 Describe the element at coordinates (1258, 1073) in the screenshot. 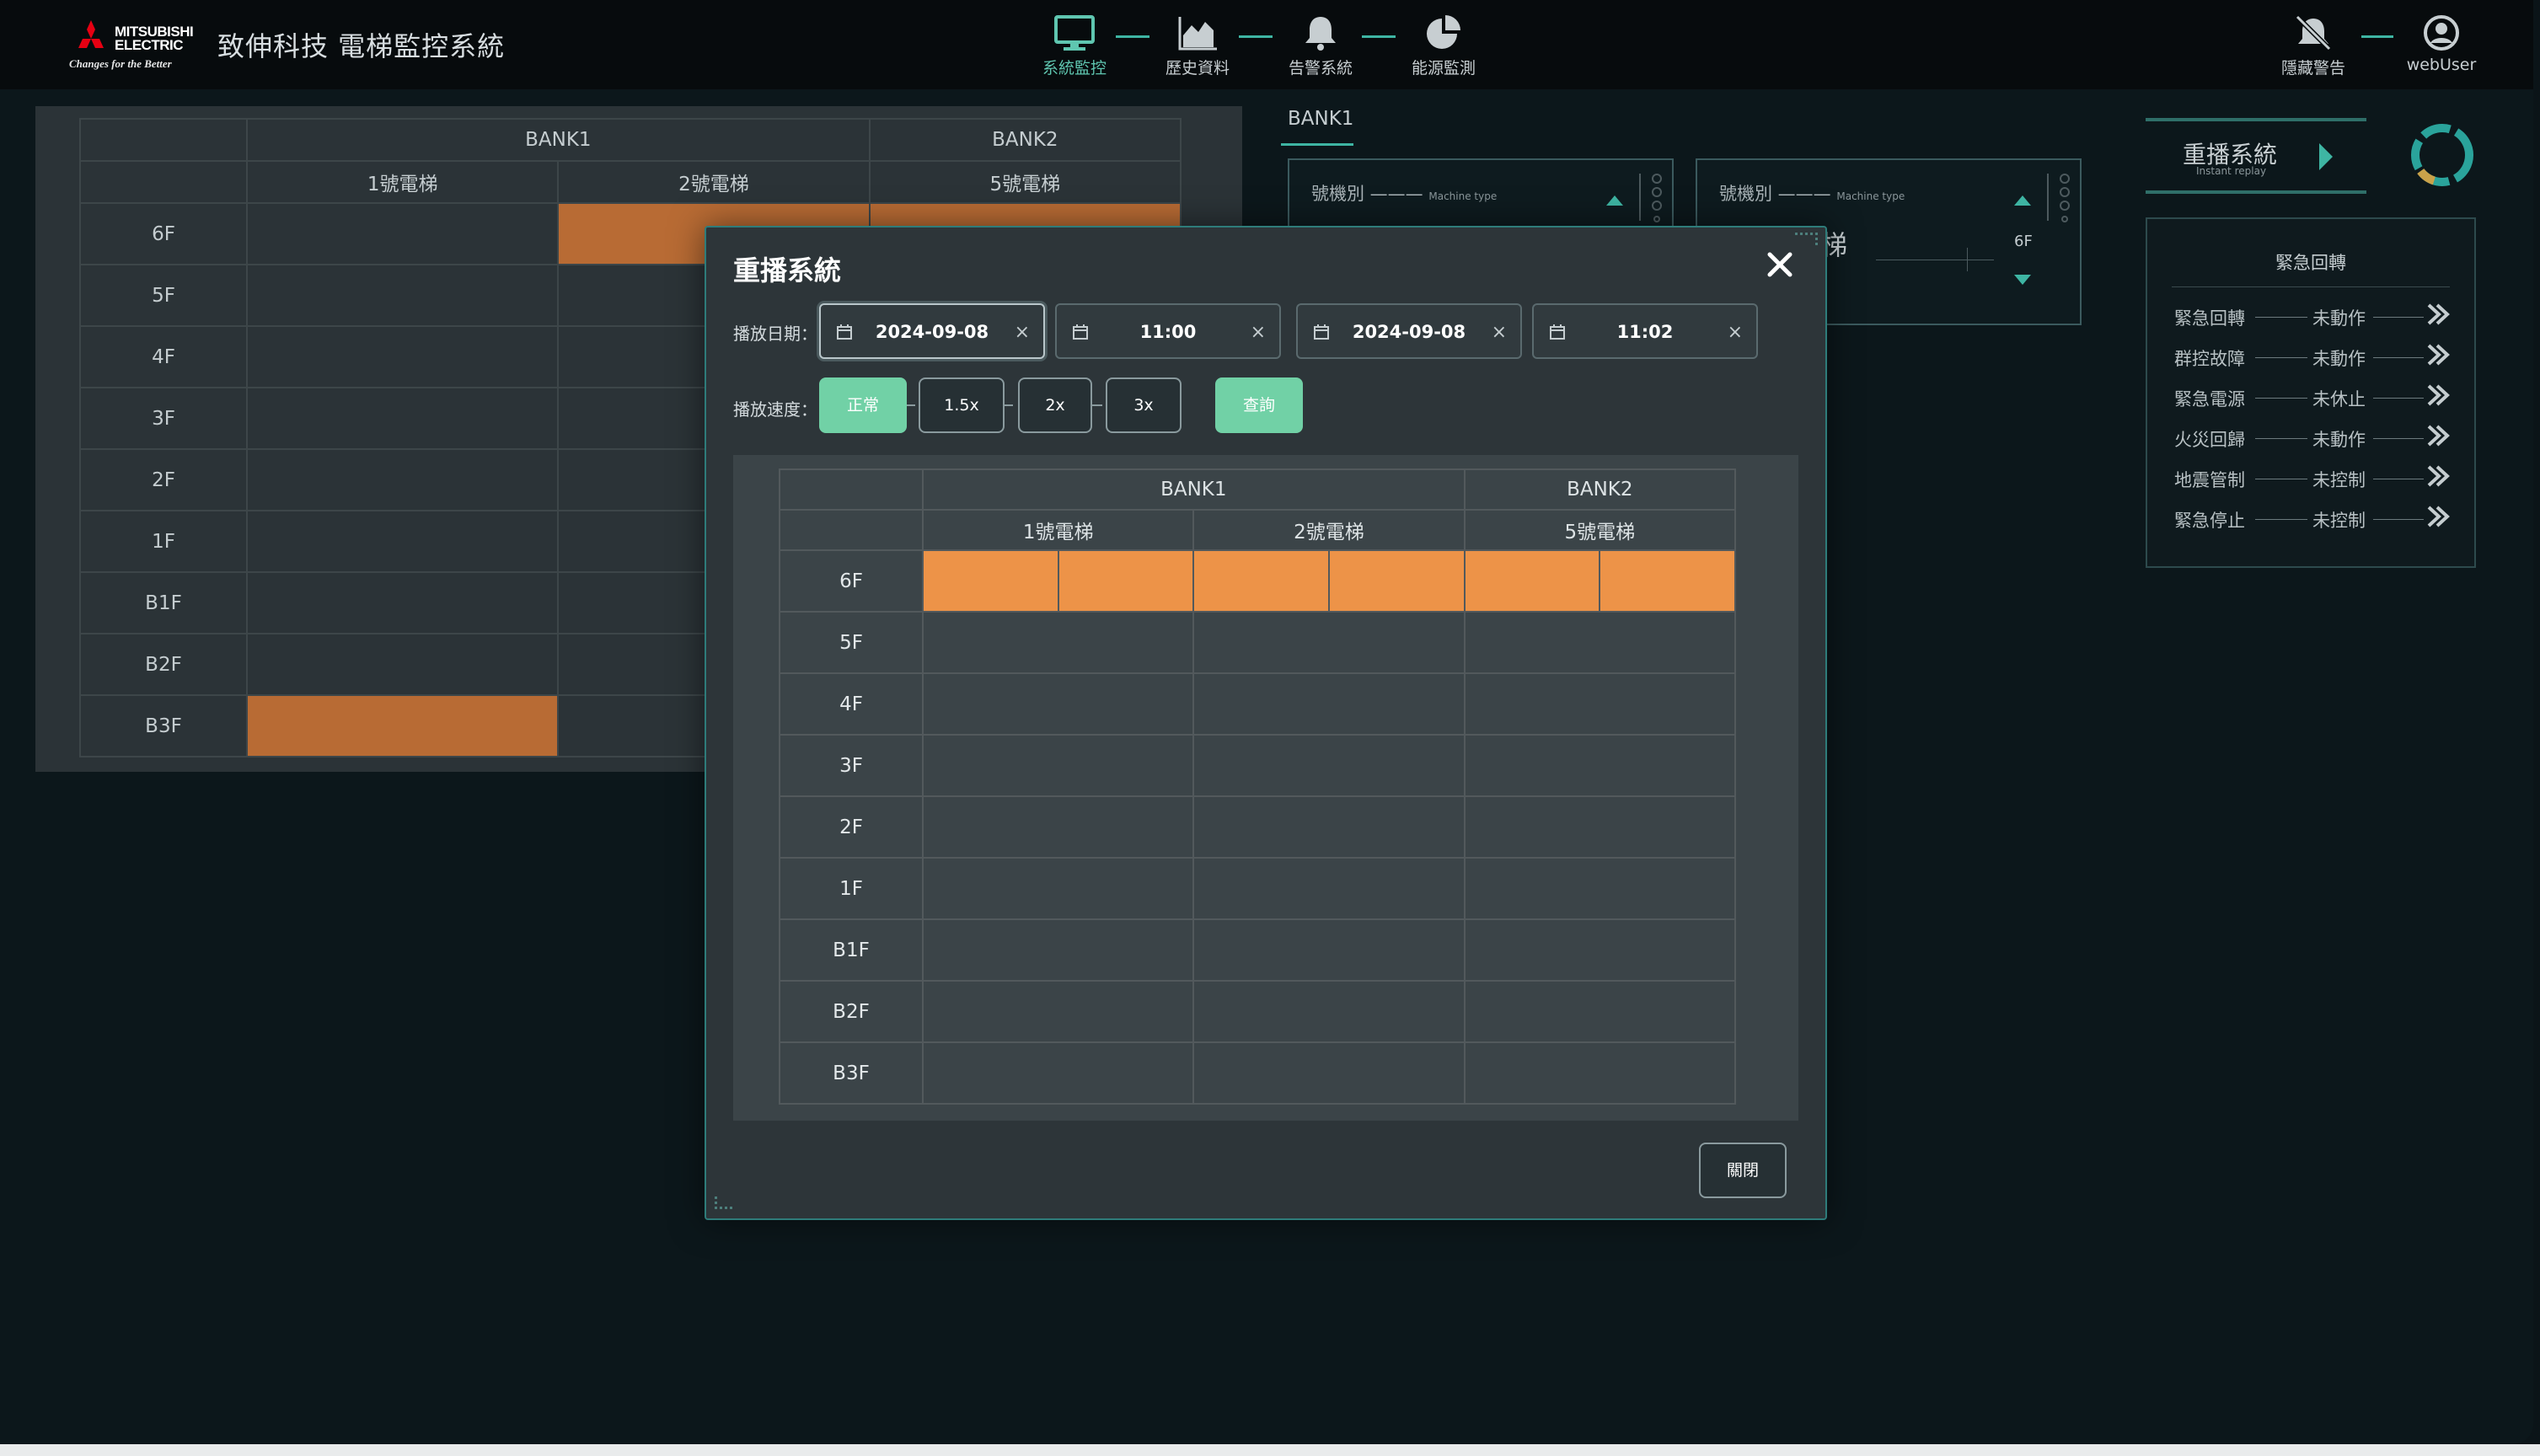

I see `floor-row: B3F` at that location.